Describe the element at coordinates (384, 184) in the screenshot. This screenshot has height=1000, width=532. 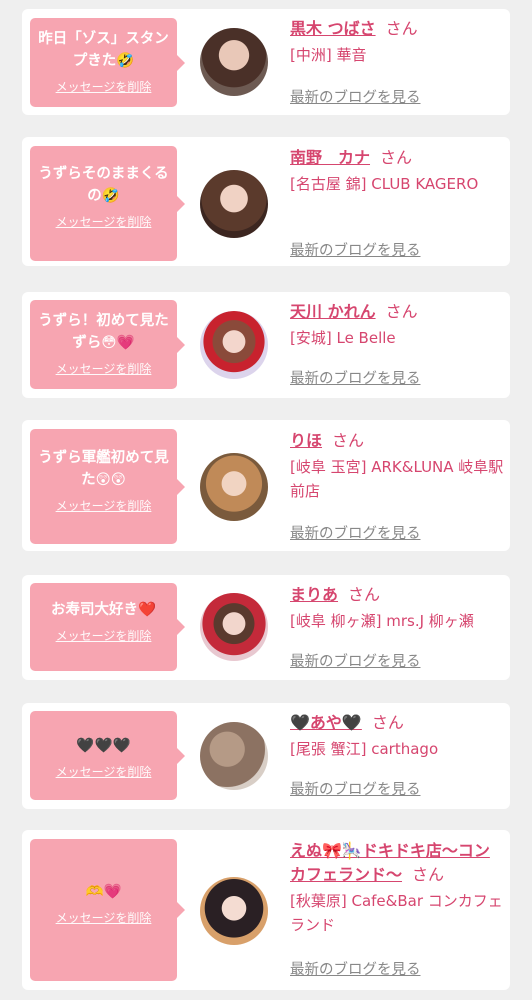
I see `shop-name: [名古屋 錦] CLUB KAGERO` at that location.